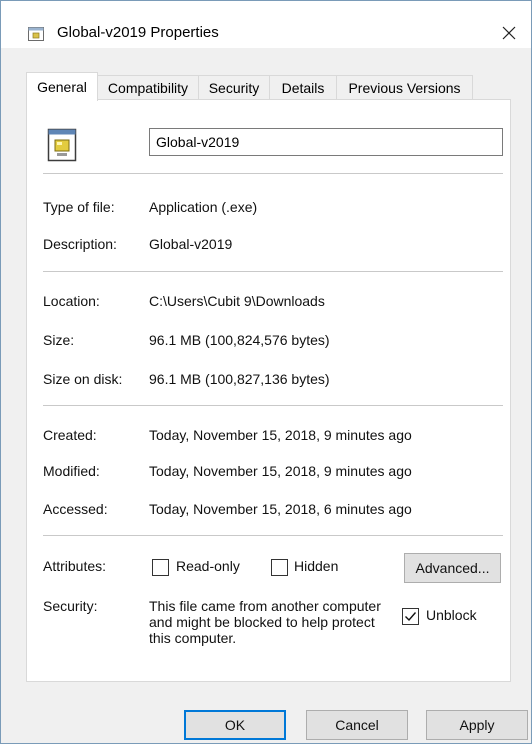 The height and width of the screenshot is (744, 532). I want to click on close-button, so click(509, 33).